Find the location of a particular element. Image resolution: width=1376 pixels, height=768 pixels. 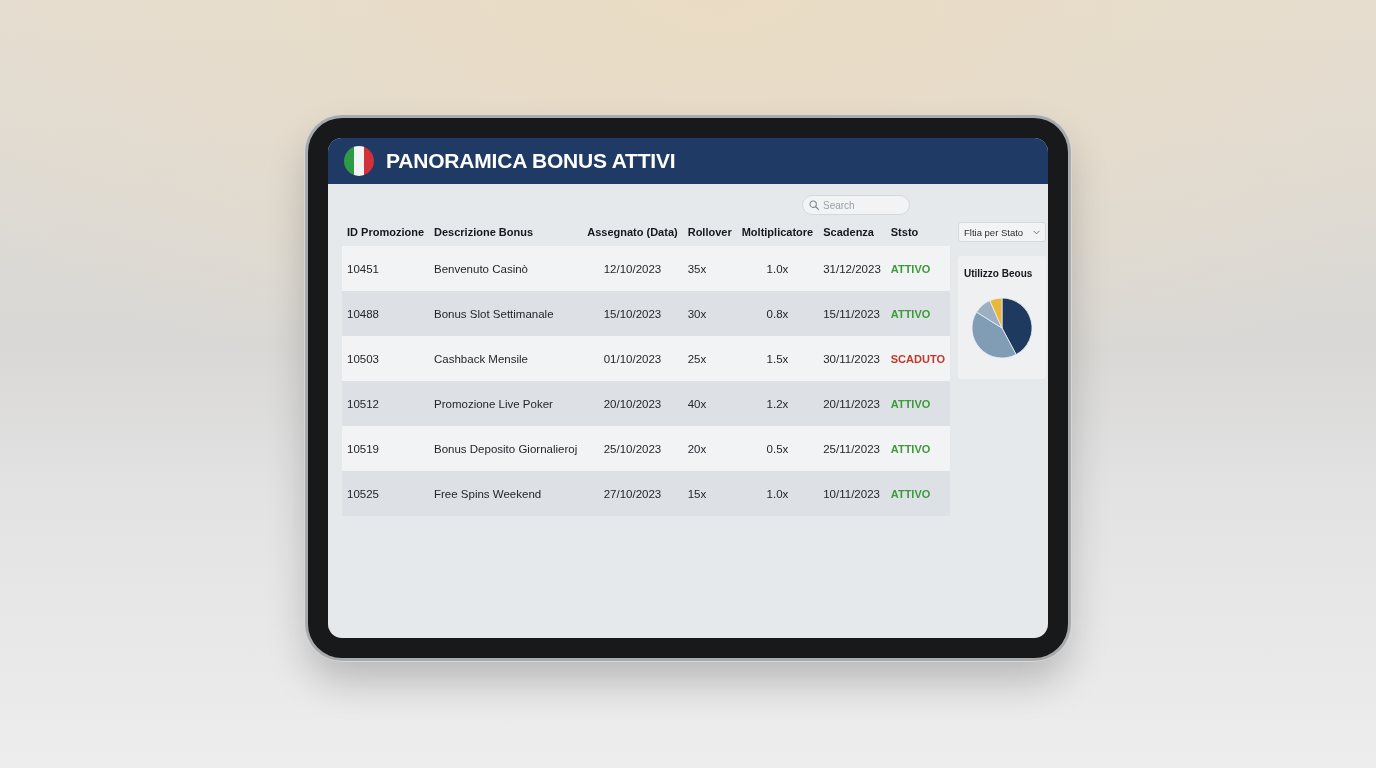

rollover-value: 35x is located at coordinates (709, 268).